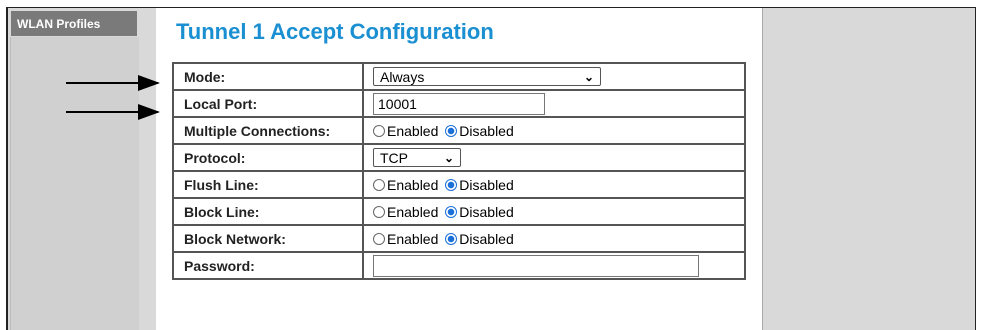  I want to click on row-block-line: Block Line: Enabled Disabled, so click(459, 211).